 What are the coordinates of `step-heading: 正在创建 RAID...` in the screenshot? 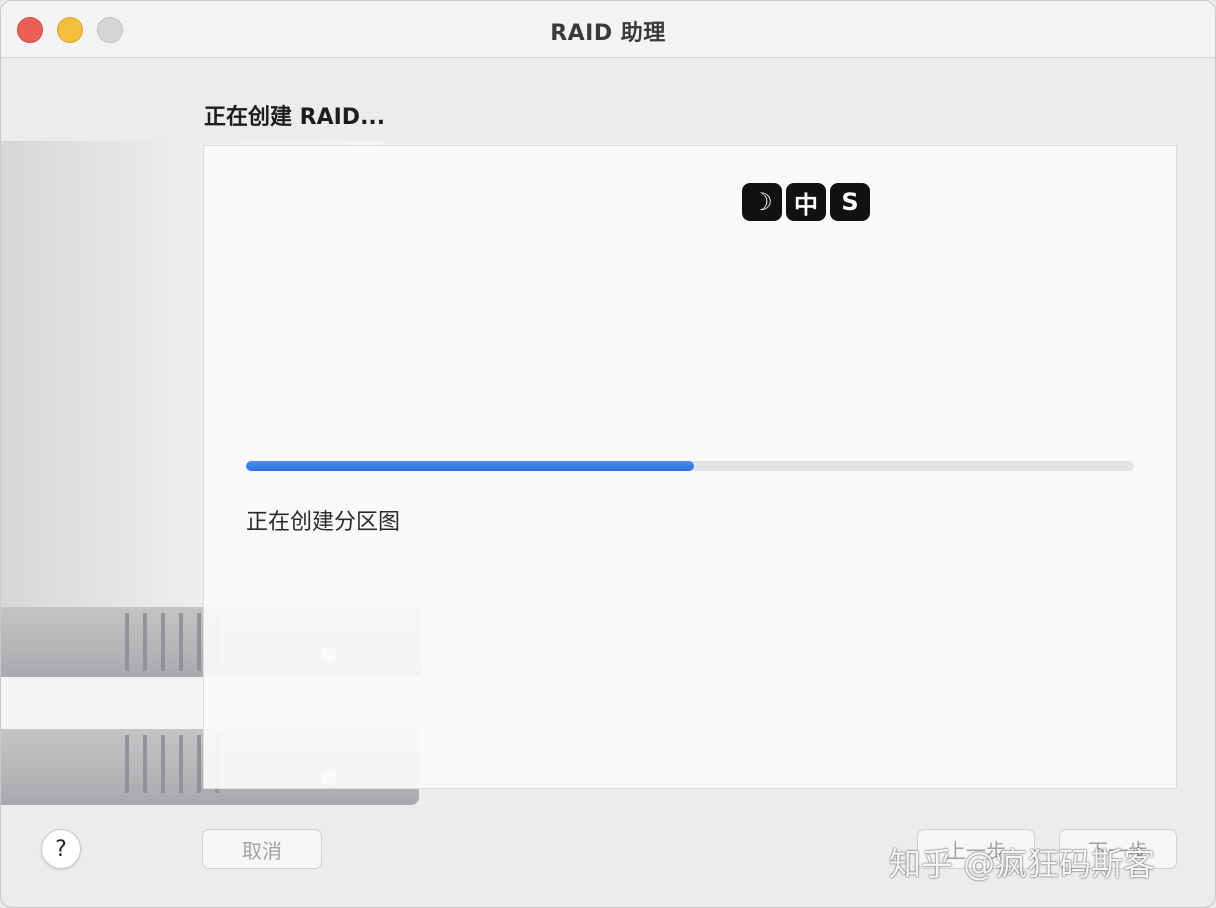 It's located at (295, 117).